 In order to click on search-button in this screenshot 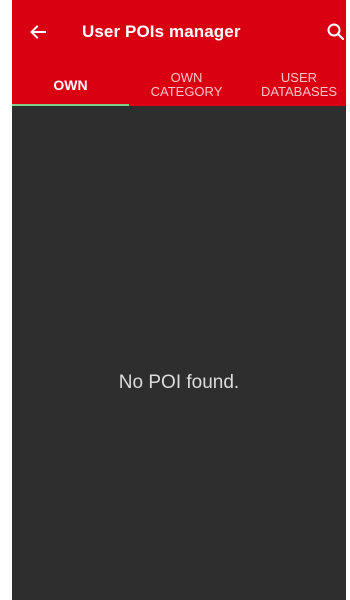, I will do `click(336, 33)`.